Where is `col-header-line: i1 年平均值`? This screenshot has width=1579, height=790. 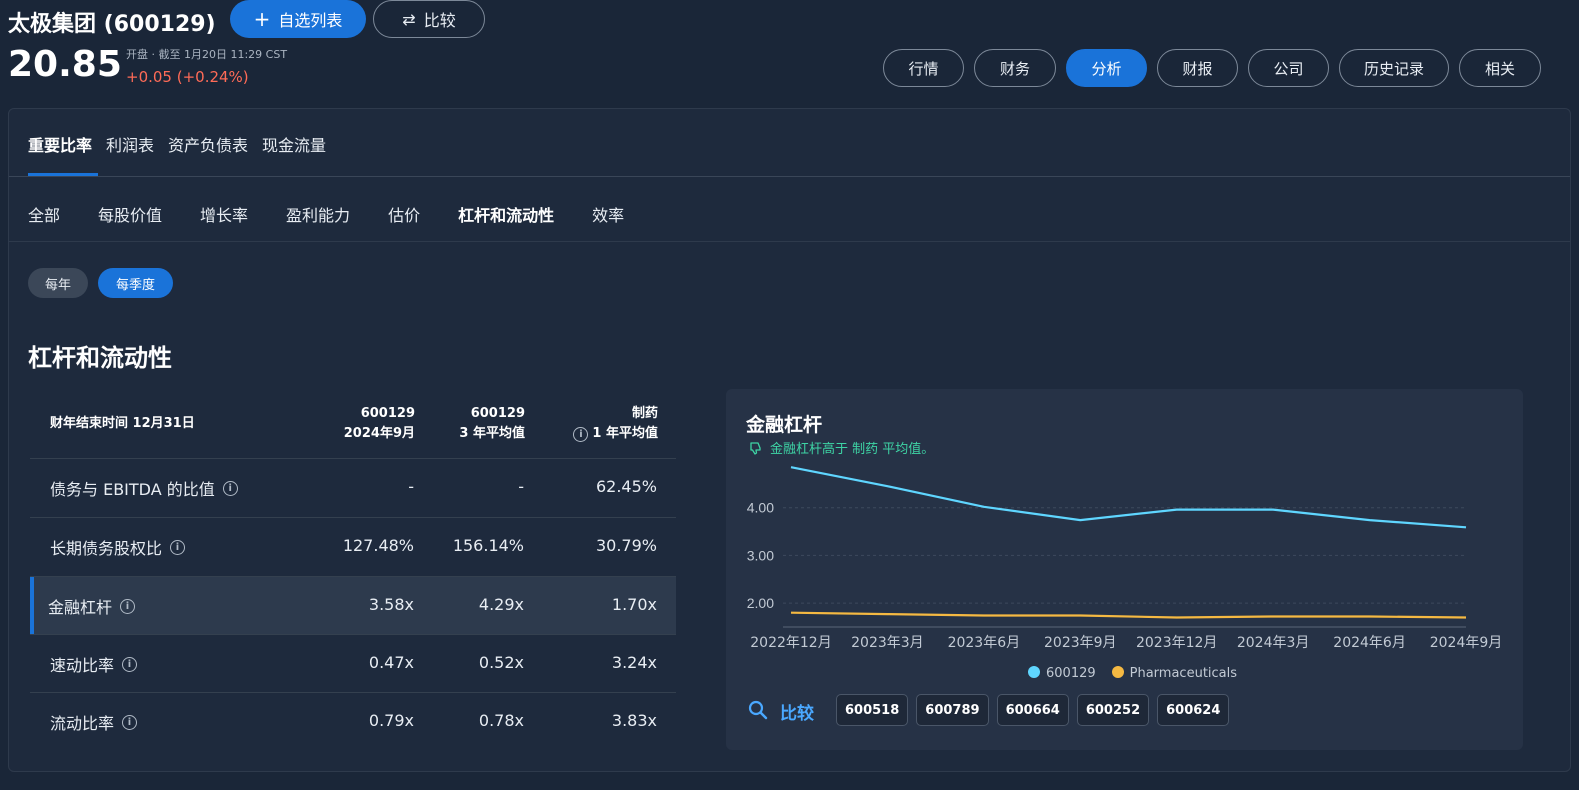 col-header-line: i1 年平均值 is located at coordinates (599, 434).